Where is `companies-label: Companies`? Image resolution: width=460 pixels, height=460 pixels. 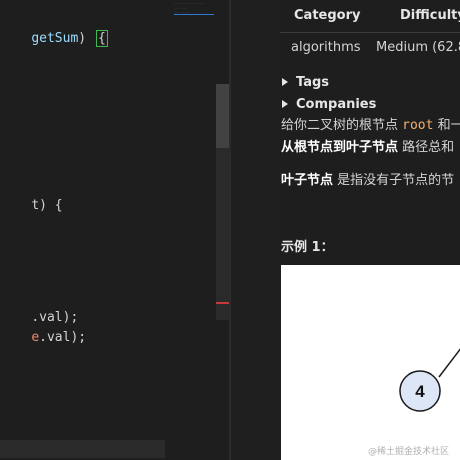
companies-label: Companies is located at coordinates (336, 104).